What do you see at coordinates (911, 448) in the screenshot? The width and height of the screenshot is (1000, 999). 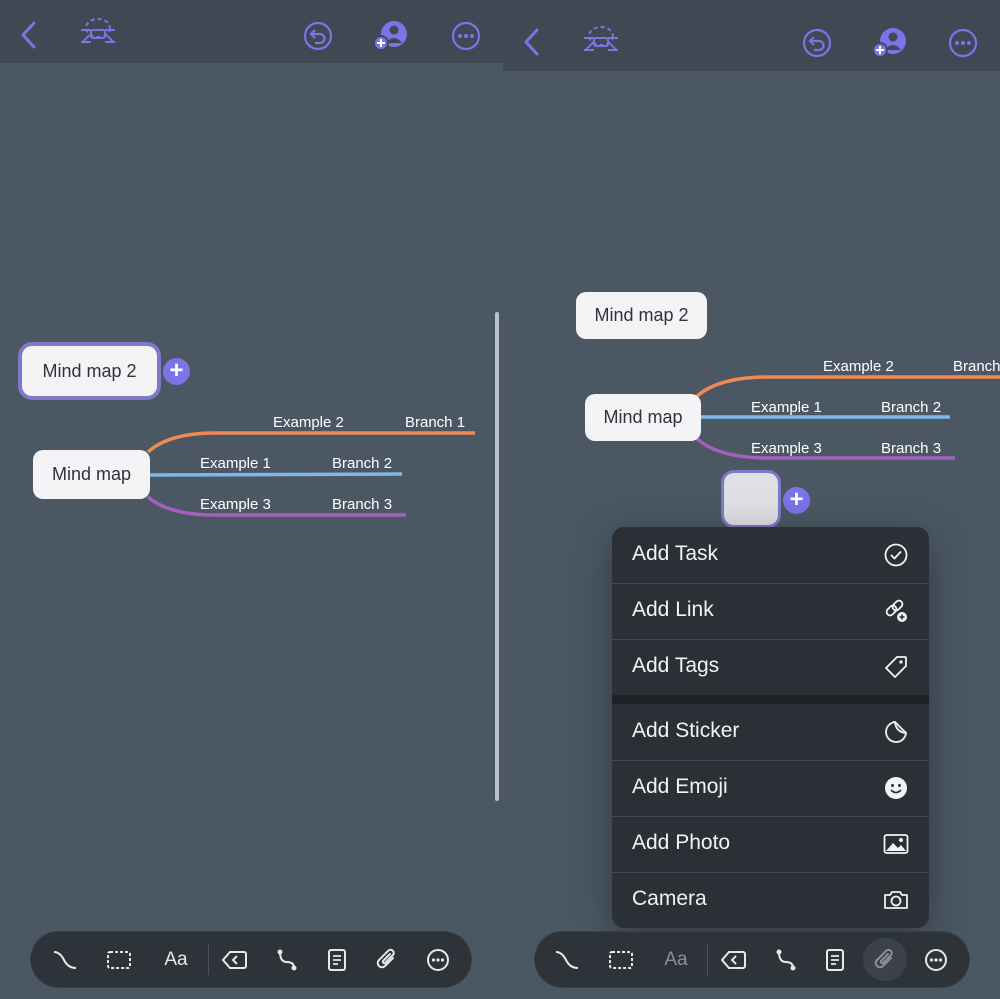 I see `branch-label: Branch 3` at bounding box center [911, 448].